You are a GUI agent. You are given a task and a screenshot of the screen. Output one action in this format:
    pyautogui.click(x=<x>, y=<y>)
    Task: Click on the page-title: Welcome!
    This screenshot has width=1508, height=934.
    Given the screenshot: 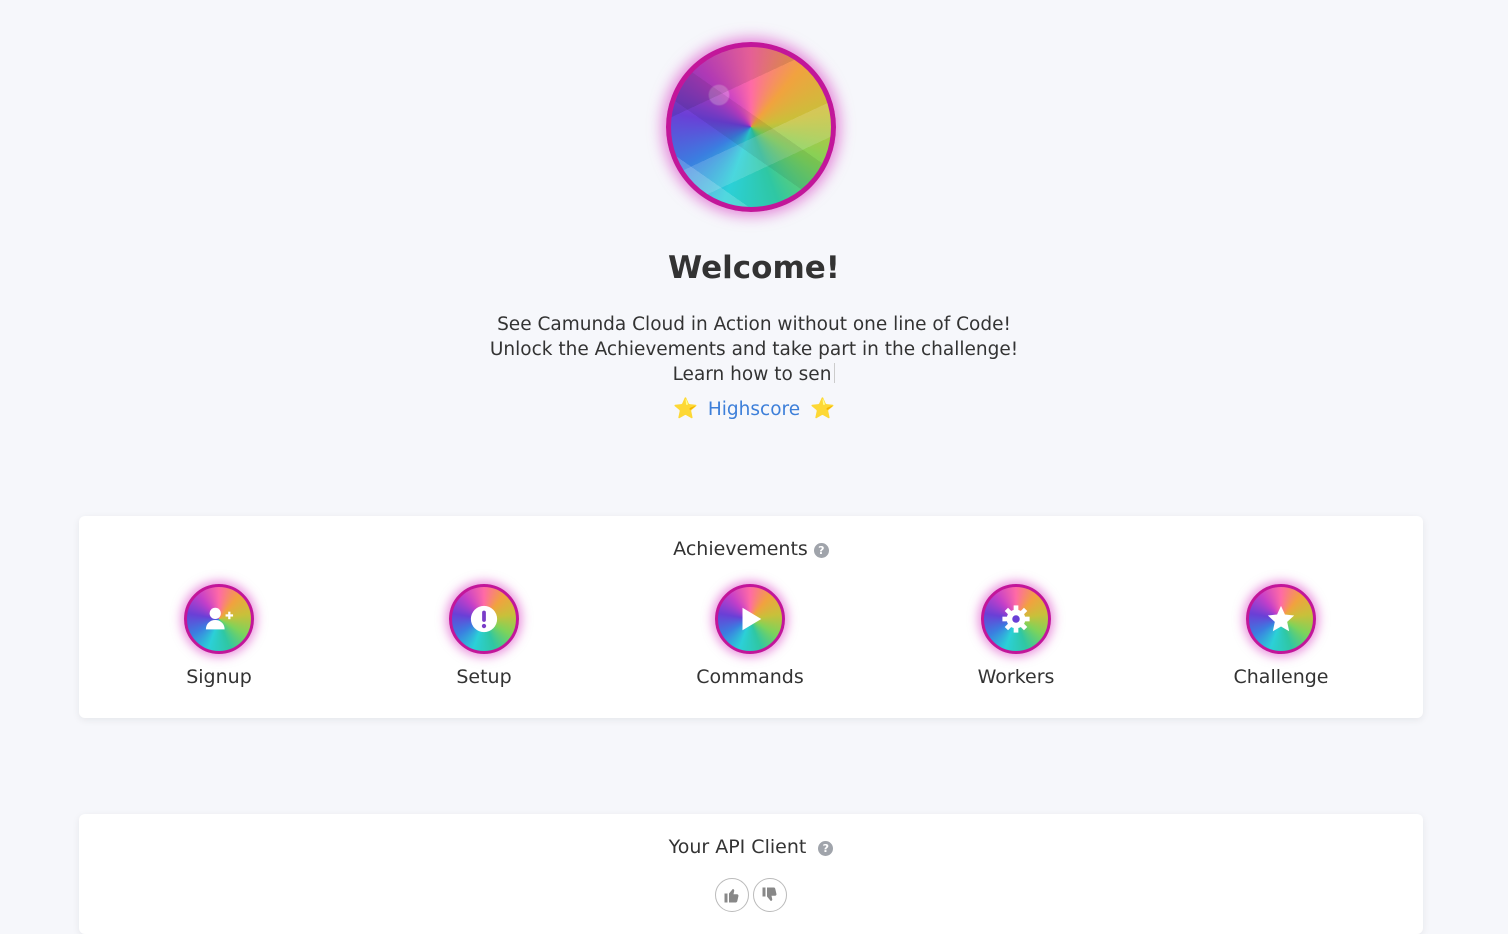 What is the action you would take?
    pyautogui.click(x=754, y=268)
    